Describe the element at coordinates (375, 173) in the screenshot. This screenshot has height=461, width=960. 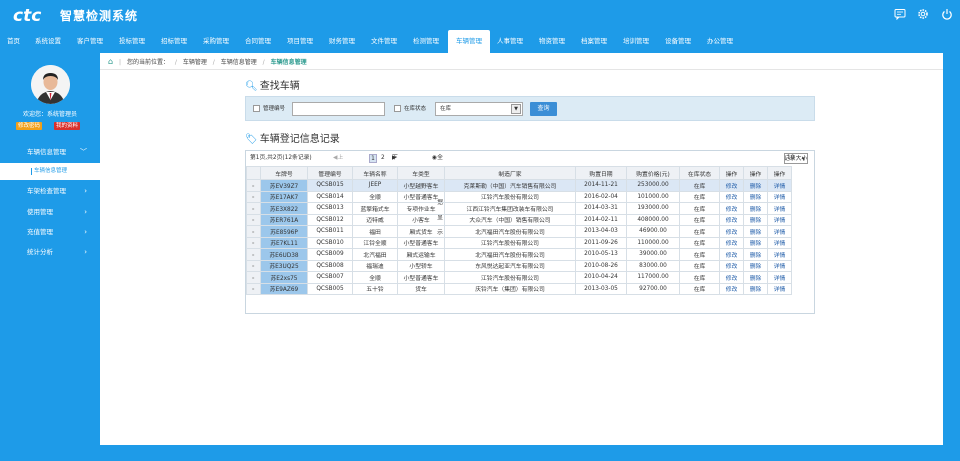
I see `col-vehicle-name: 车辆名称` at that location.